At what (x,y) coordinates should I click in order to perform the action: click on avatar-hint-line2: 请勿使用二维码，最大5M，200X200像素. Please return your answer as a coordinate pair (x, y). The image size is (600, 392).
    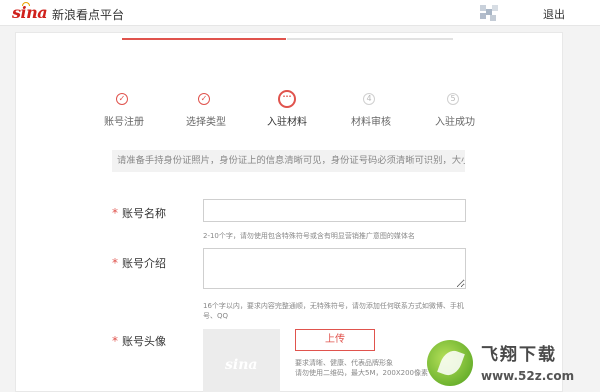
    Looking at the image, I should click on (362, 373).